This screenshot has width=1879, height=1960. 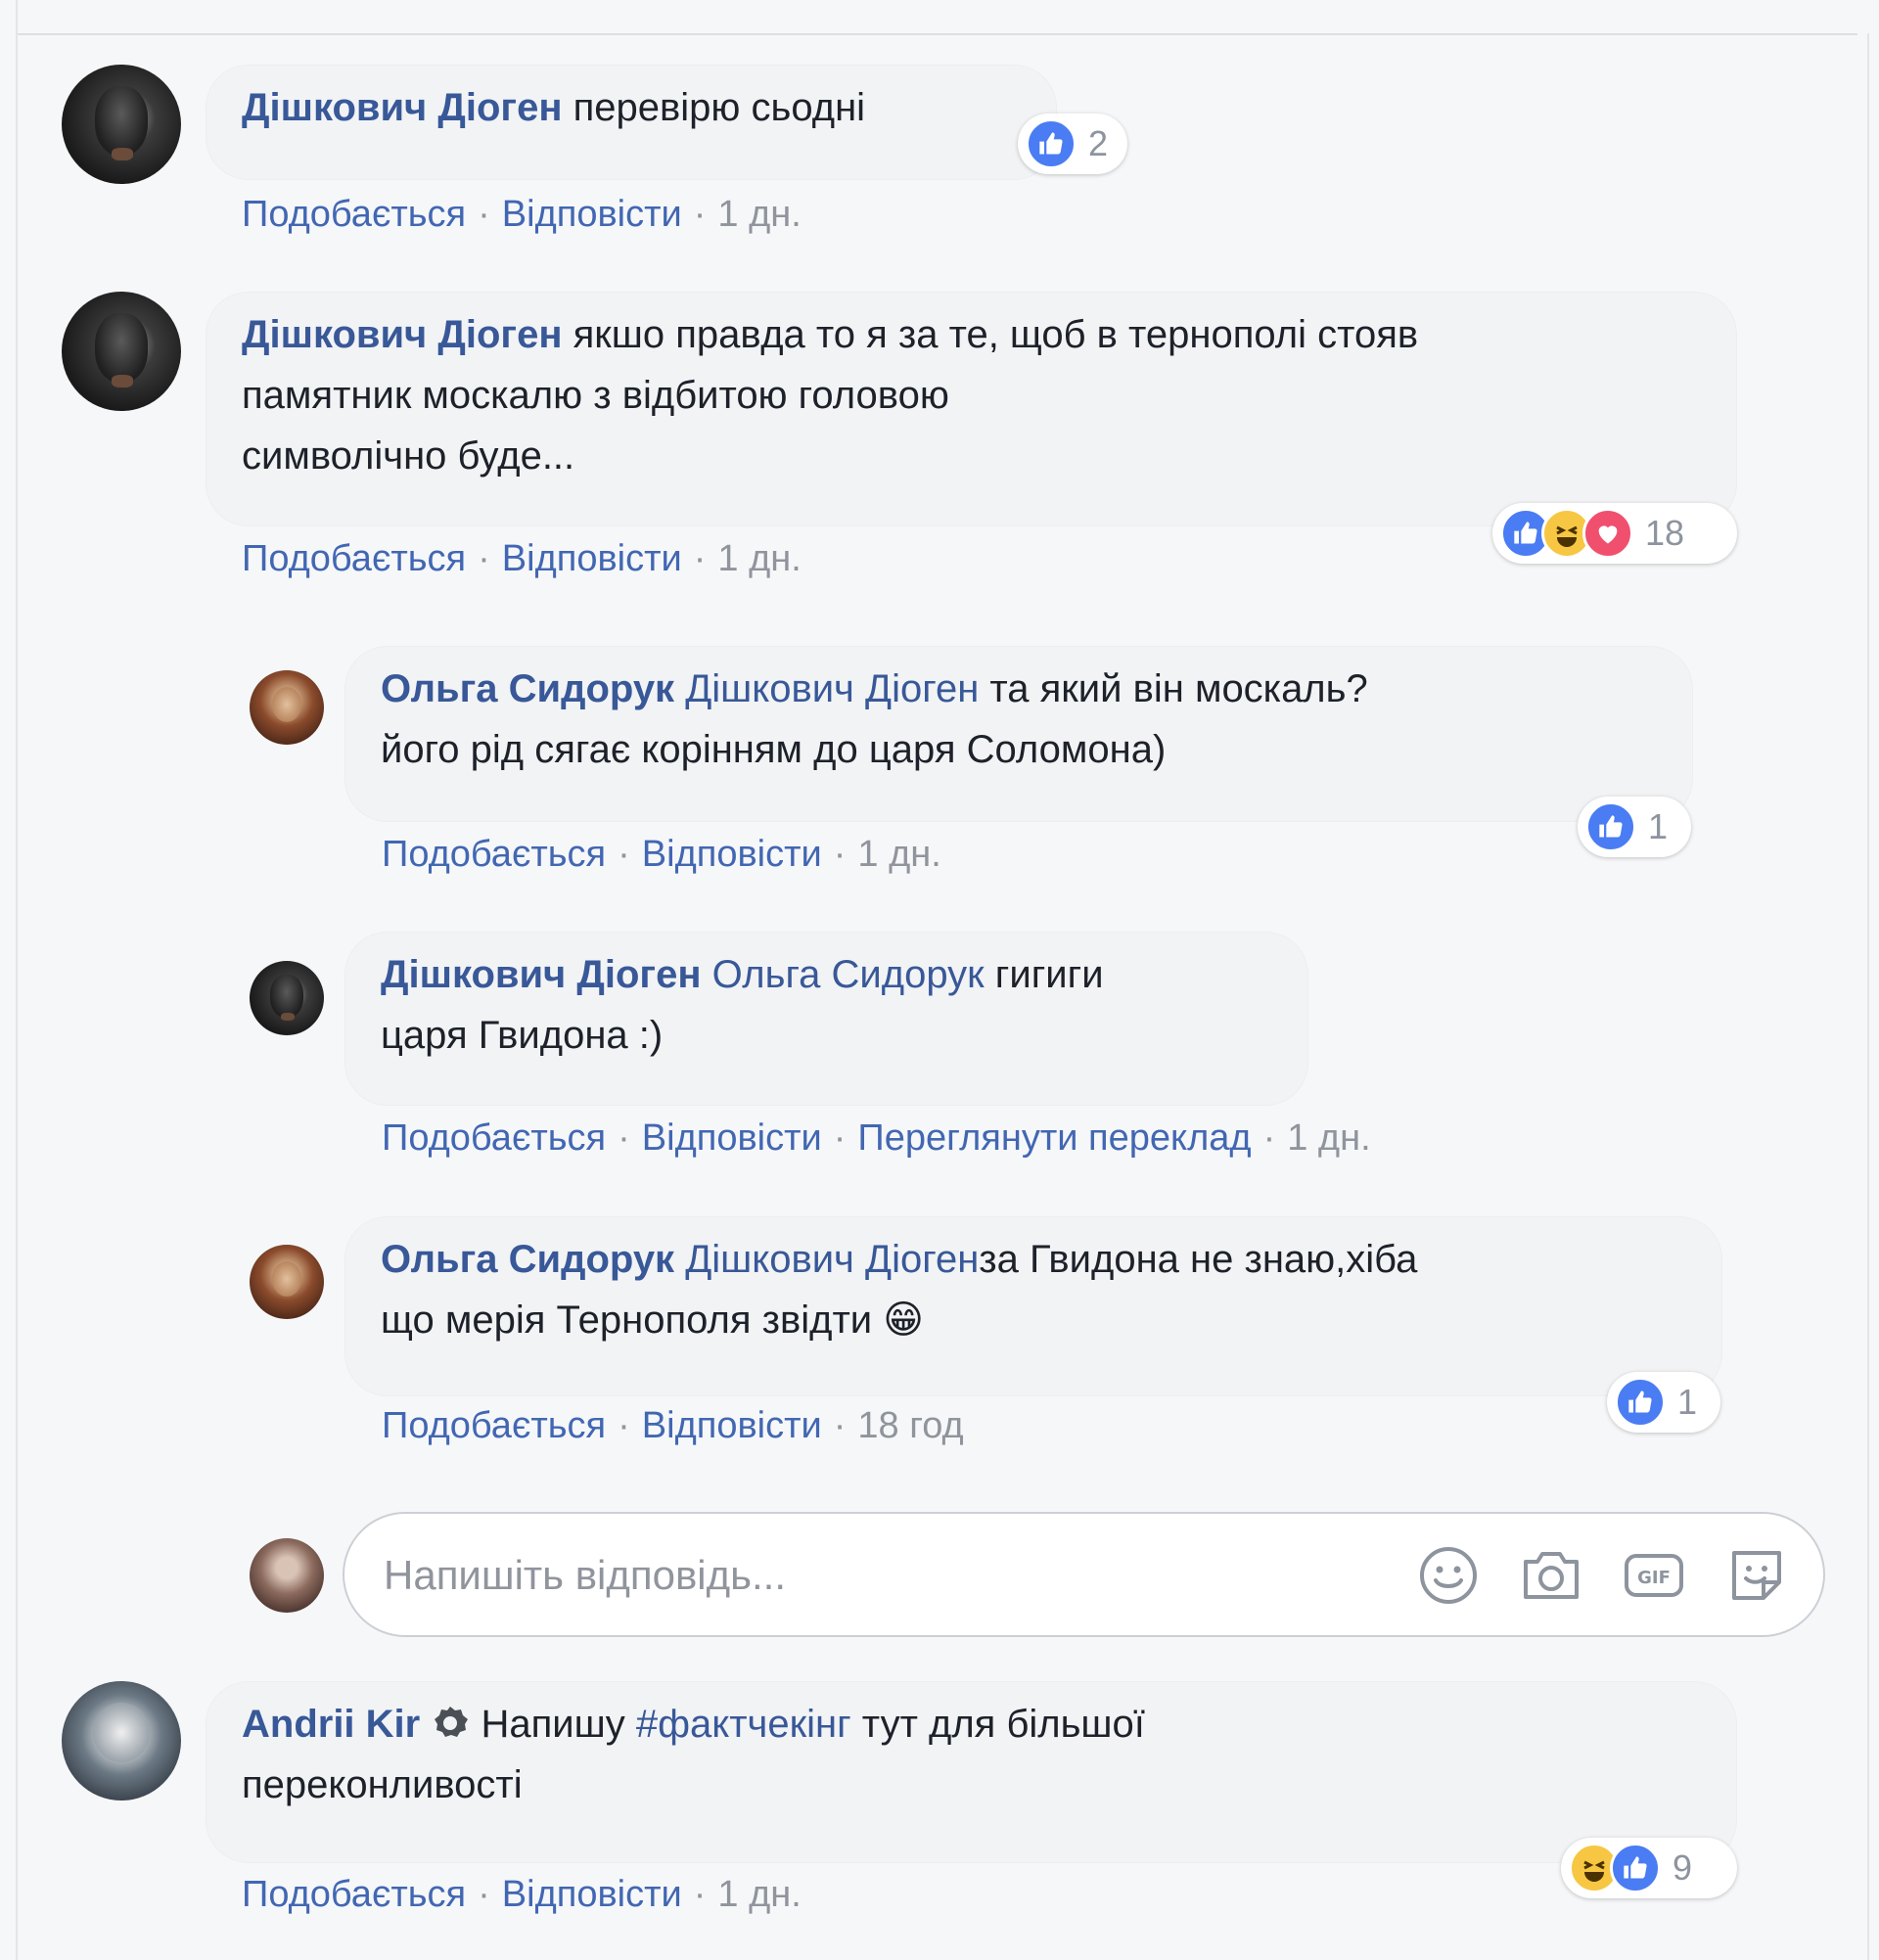 What do you see at coordinates (382, 1784) in the screenshot?
I see `comment-text: переконливості` at bounding box center [382, 1784].